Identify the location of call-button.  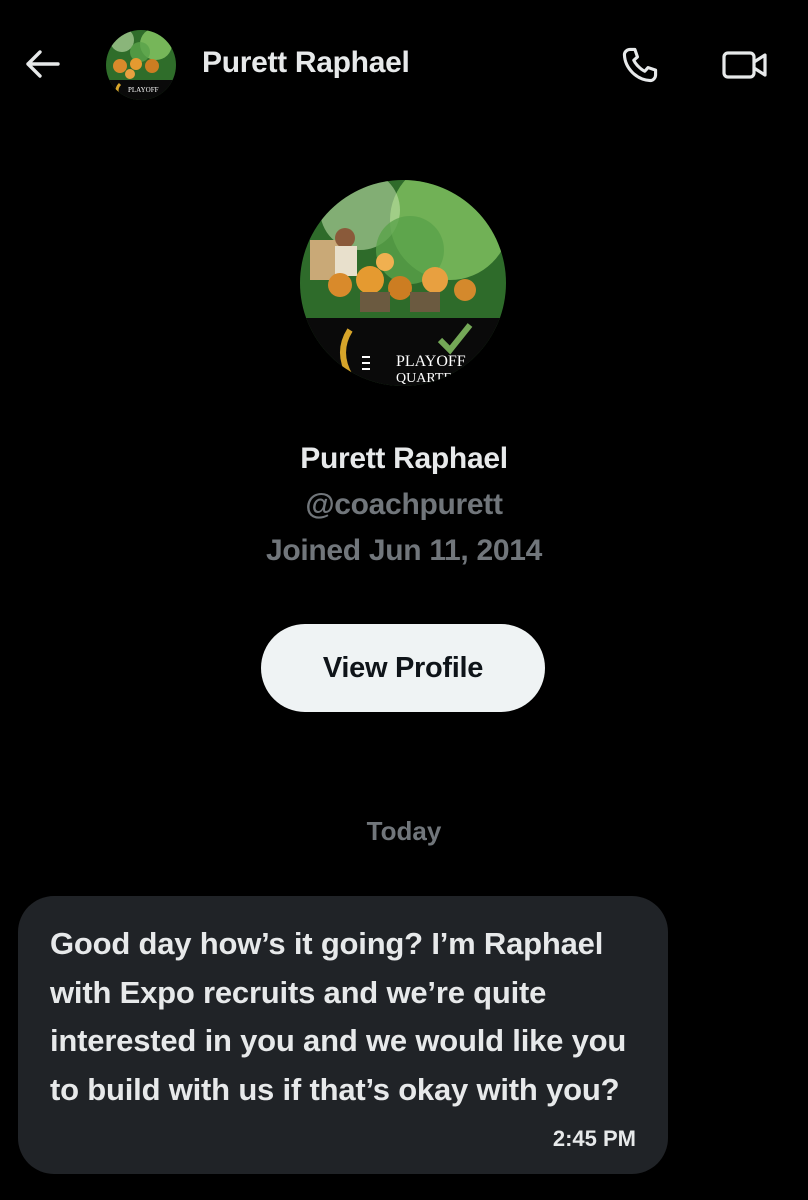
(640, 65).